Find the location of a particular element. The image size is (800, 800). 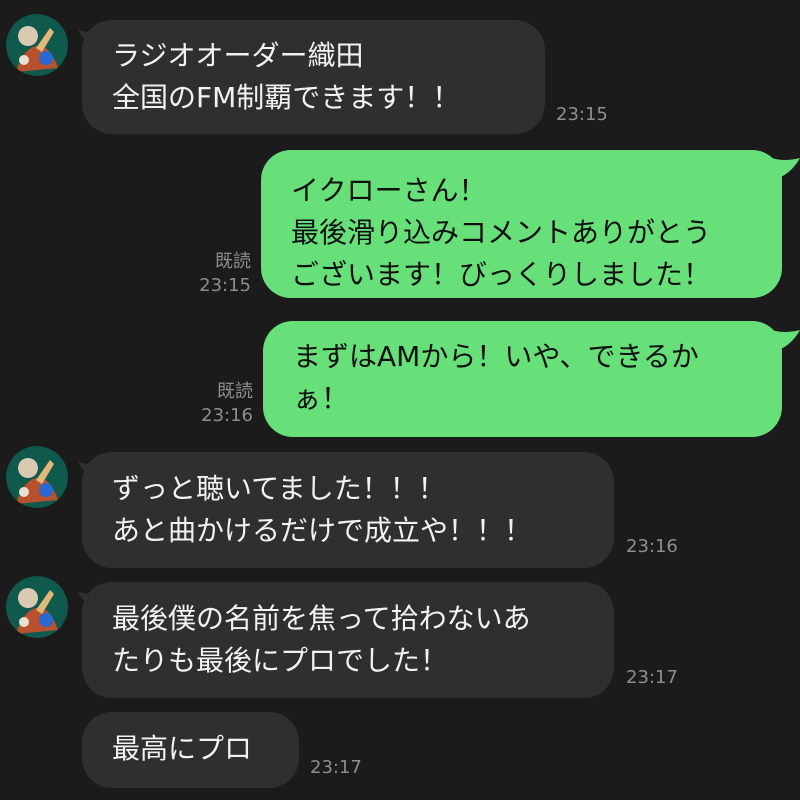

message-bubble: イクローさん！ 最後滑り込みコメントありがとう ございます！びっくりしました！ is located at coordinates (521, 224).